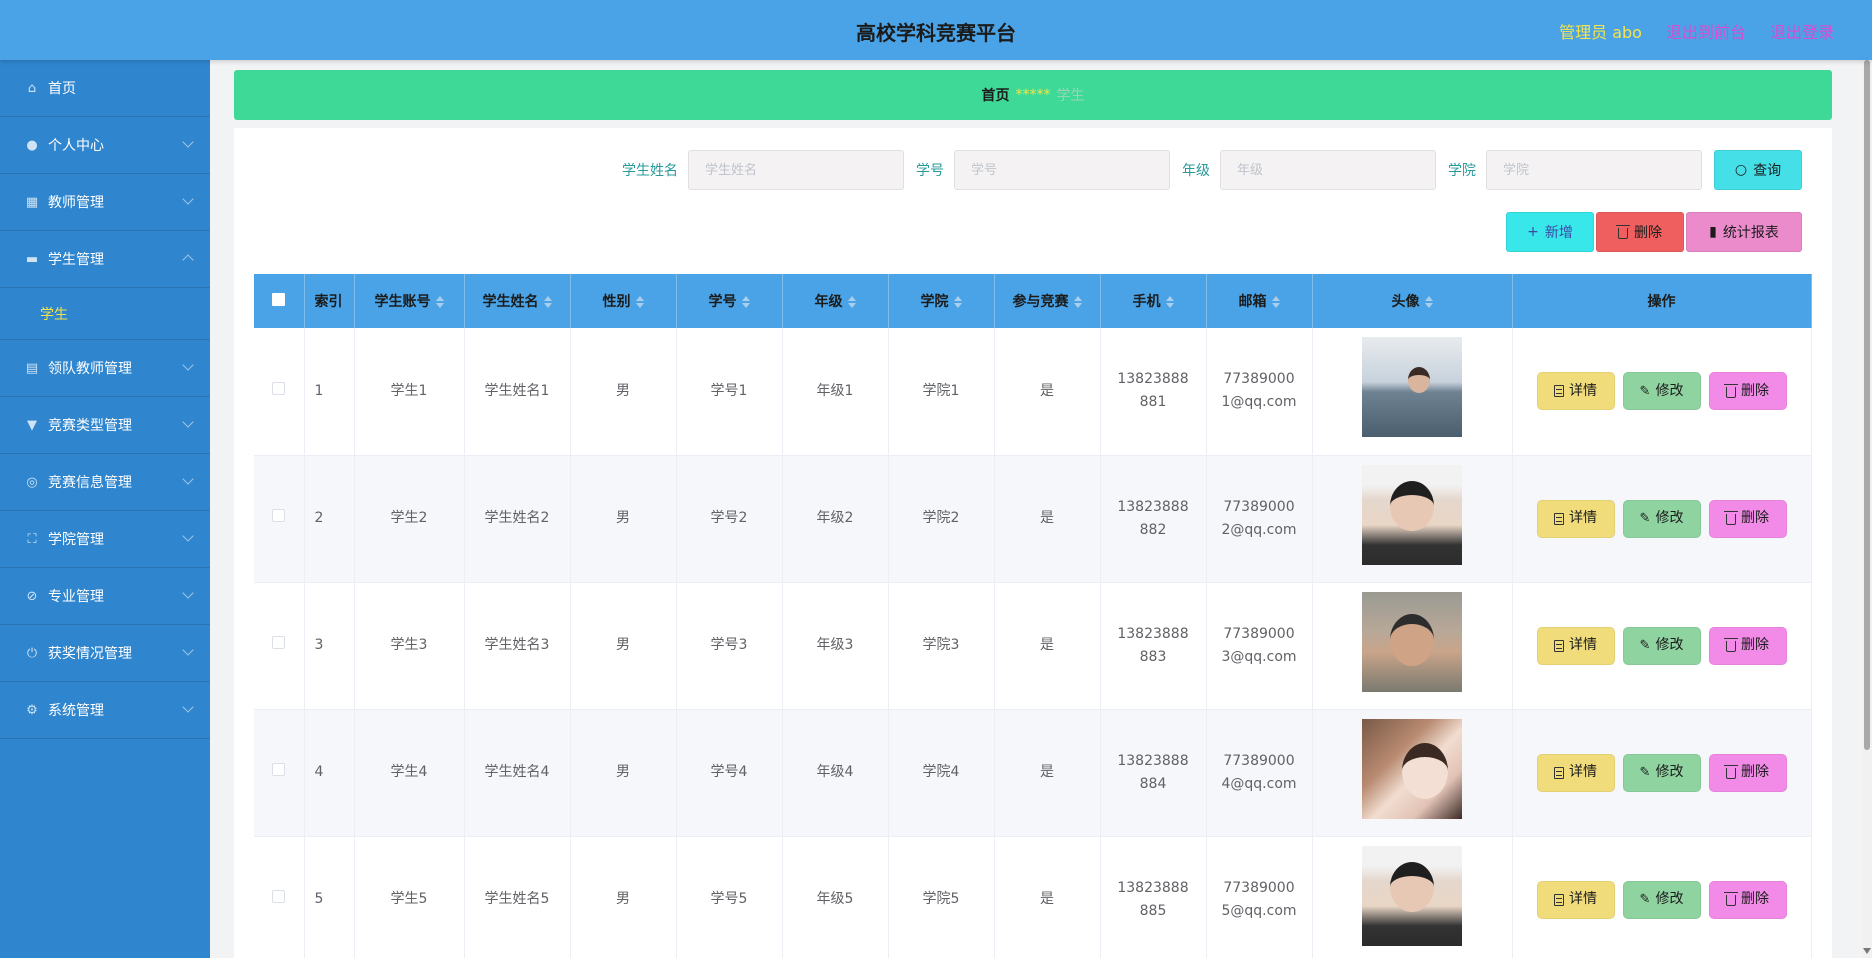 This screenshot has height=958, width=1872. I want to click on sidebar-item-home: ⌂ 首页, so click(105, 88).